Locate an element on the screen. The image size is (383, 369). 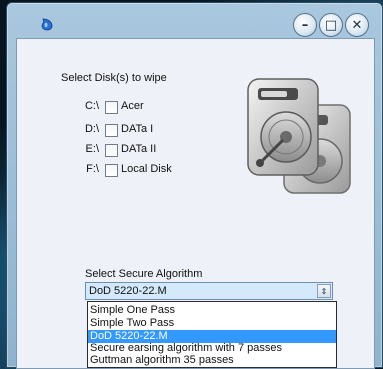
maximize-button: □ is located at coordinates (331, 25).